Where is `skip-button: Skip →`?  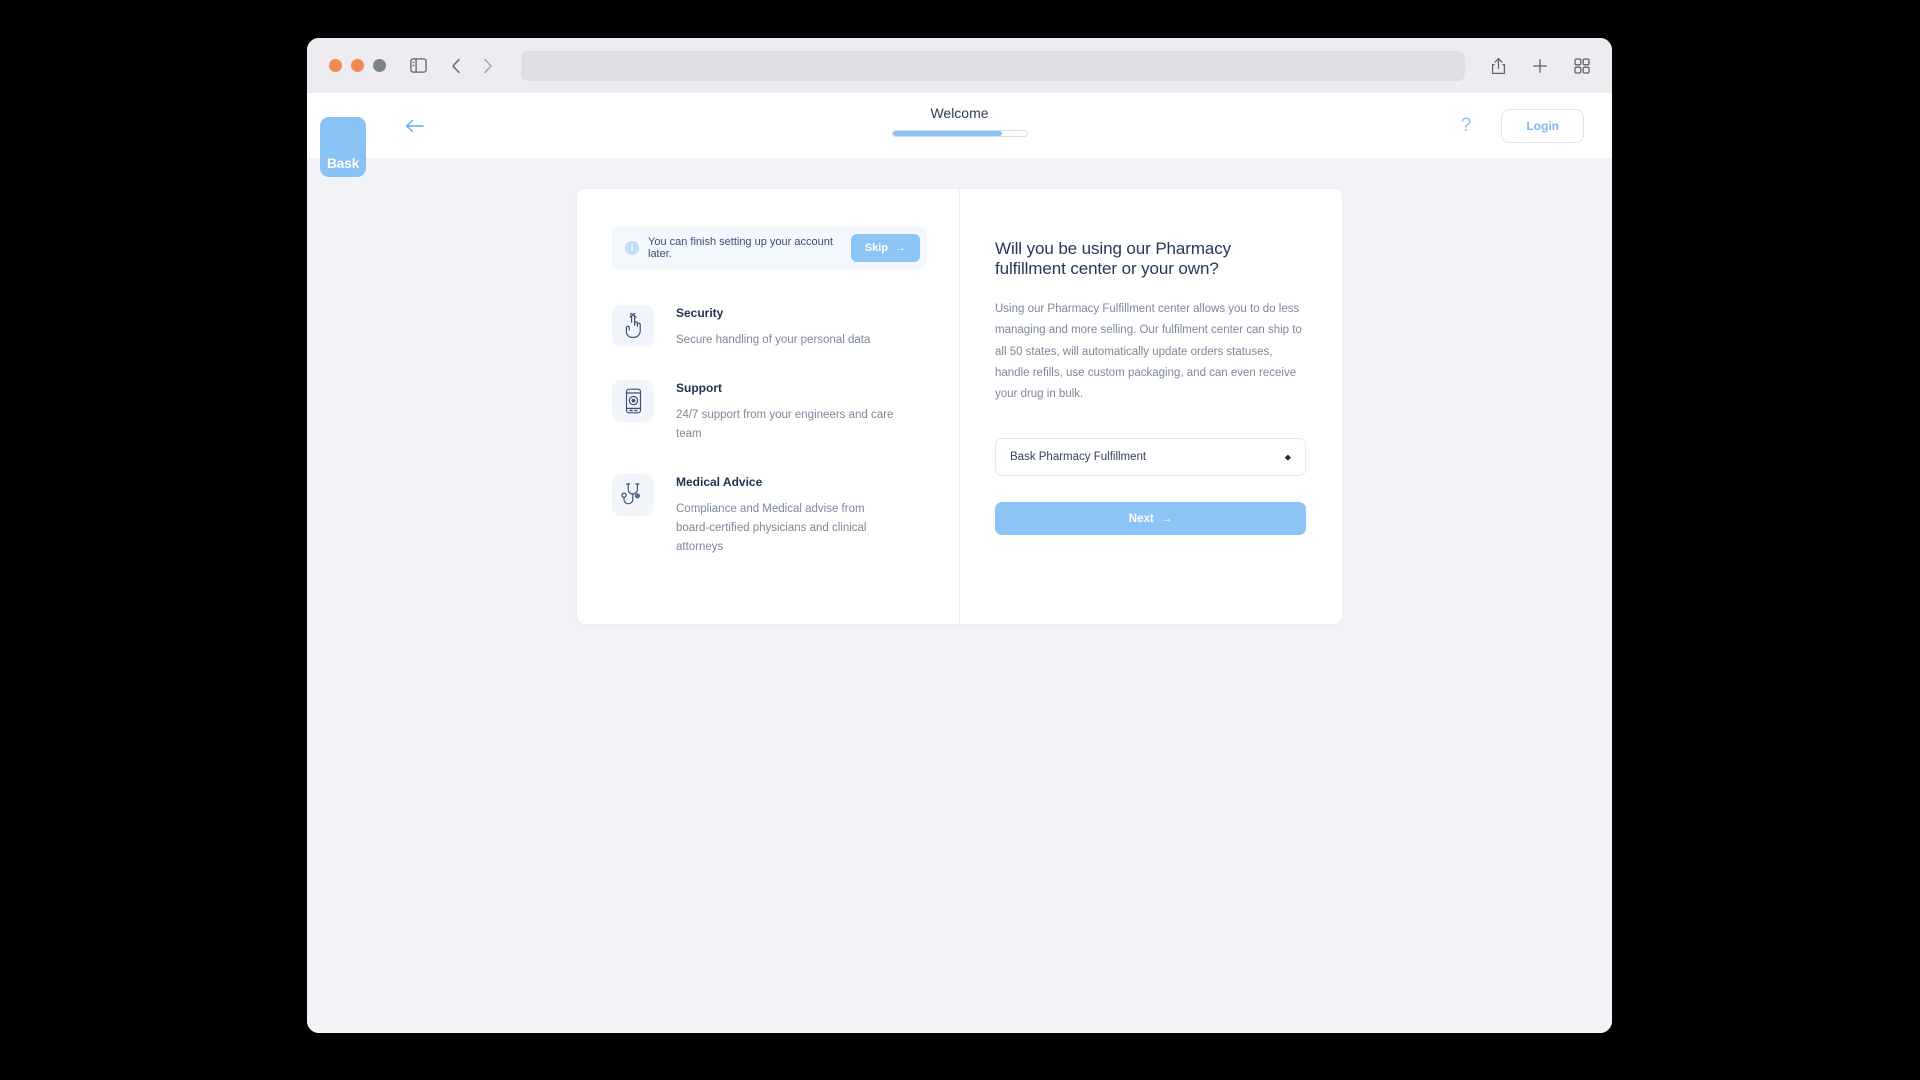
skip-button: Skip → is located at coordinates (885, 248).